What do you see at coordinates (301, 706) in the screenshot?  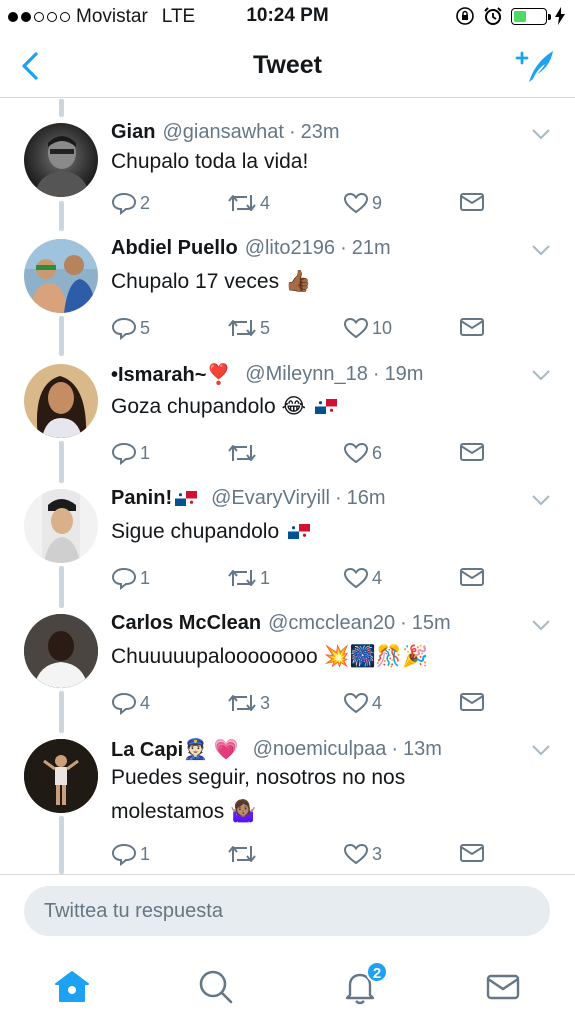 I see `tweet-actions: 4 3 4` at bounding box center [301, 706].